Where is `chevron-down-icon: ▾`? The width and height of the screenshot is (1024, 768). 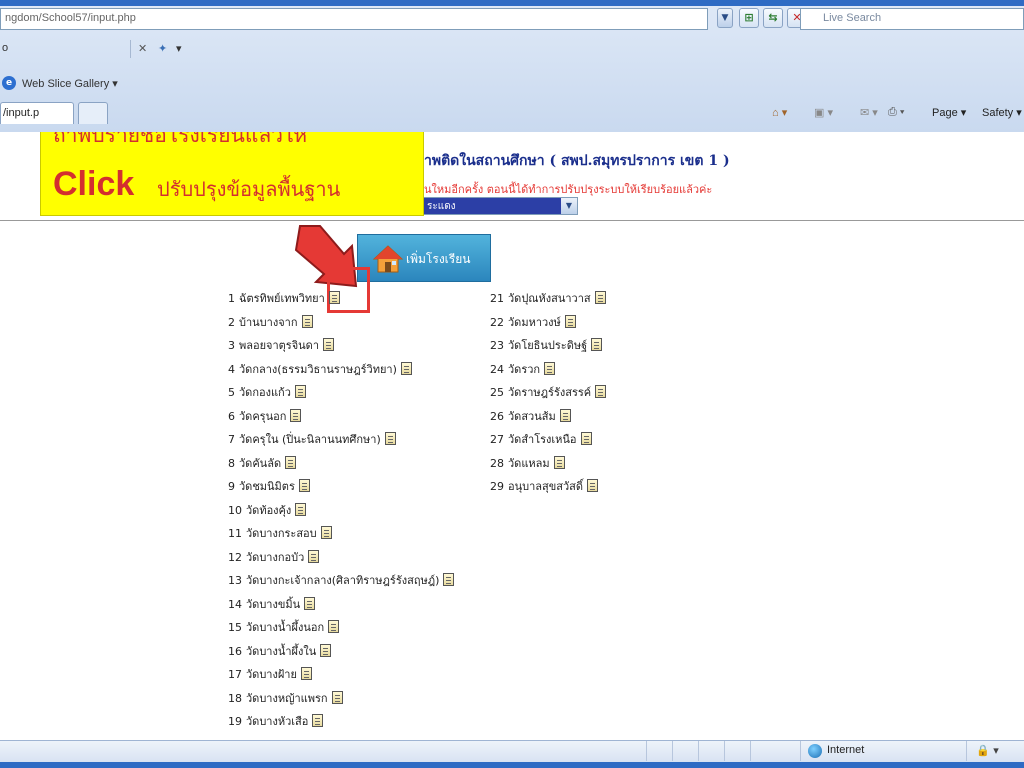
chevron-down-icon: ▾ is located at coordinates (179, 48).